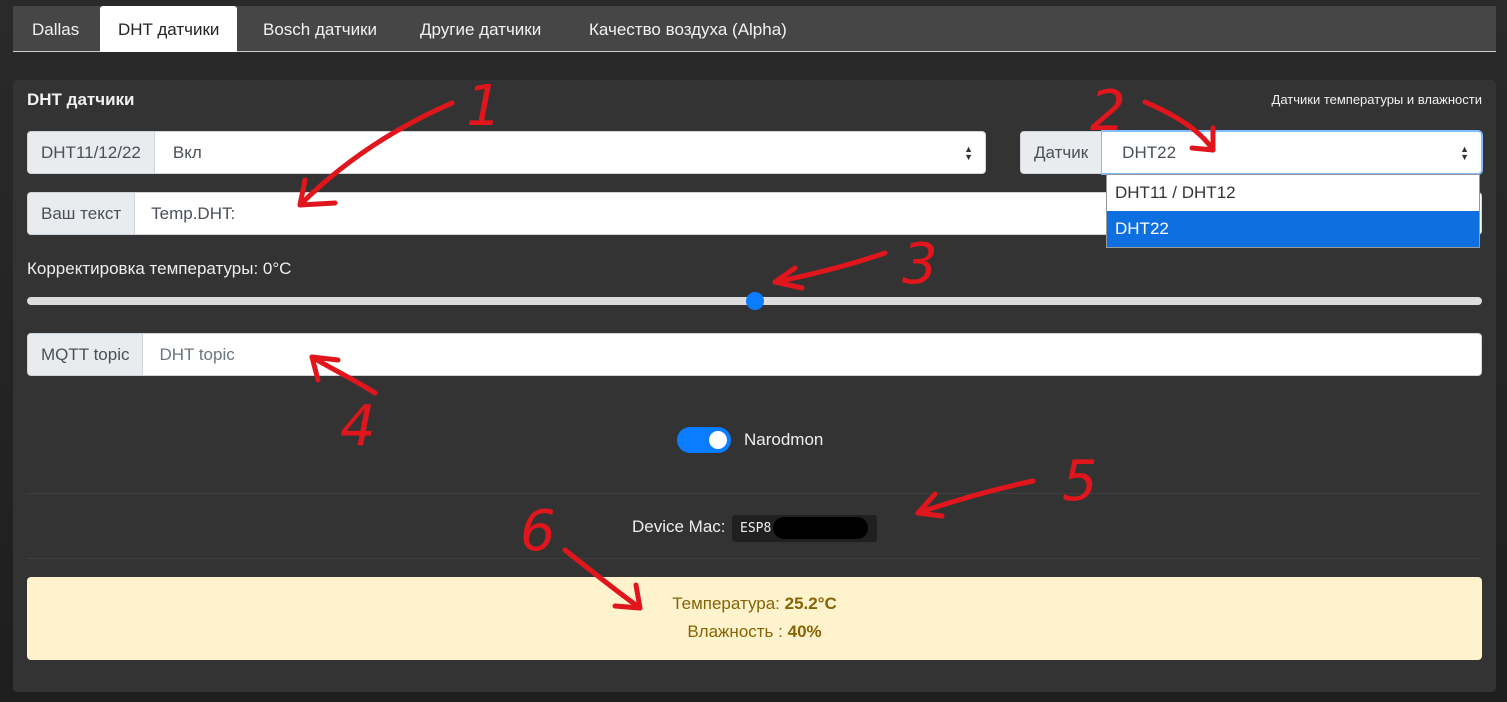 The image size is (1507, 702). I want to click on sensor-type-label: Датчик, so click(1061, 152).